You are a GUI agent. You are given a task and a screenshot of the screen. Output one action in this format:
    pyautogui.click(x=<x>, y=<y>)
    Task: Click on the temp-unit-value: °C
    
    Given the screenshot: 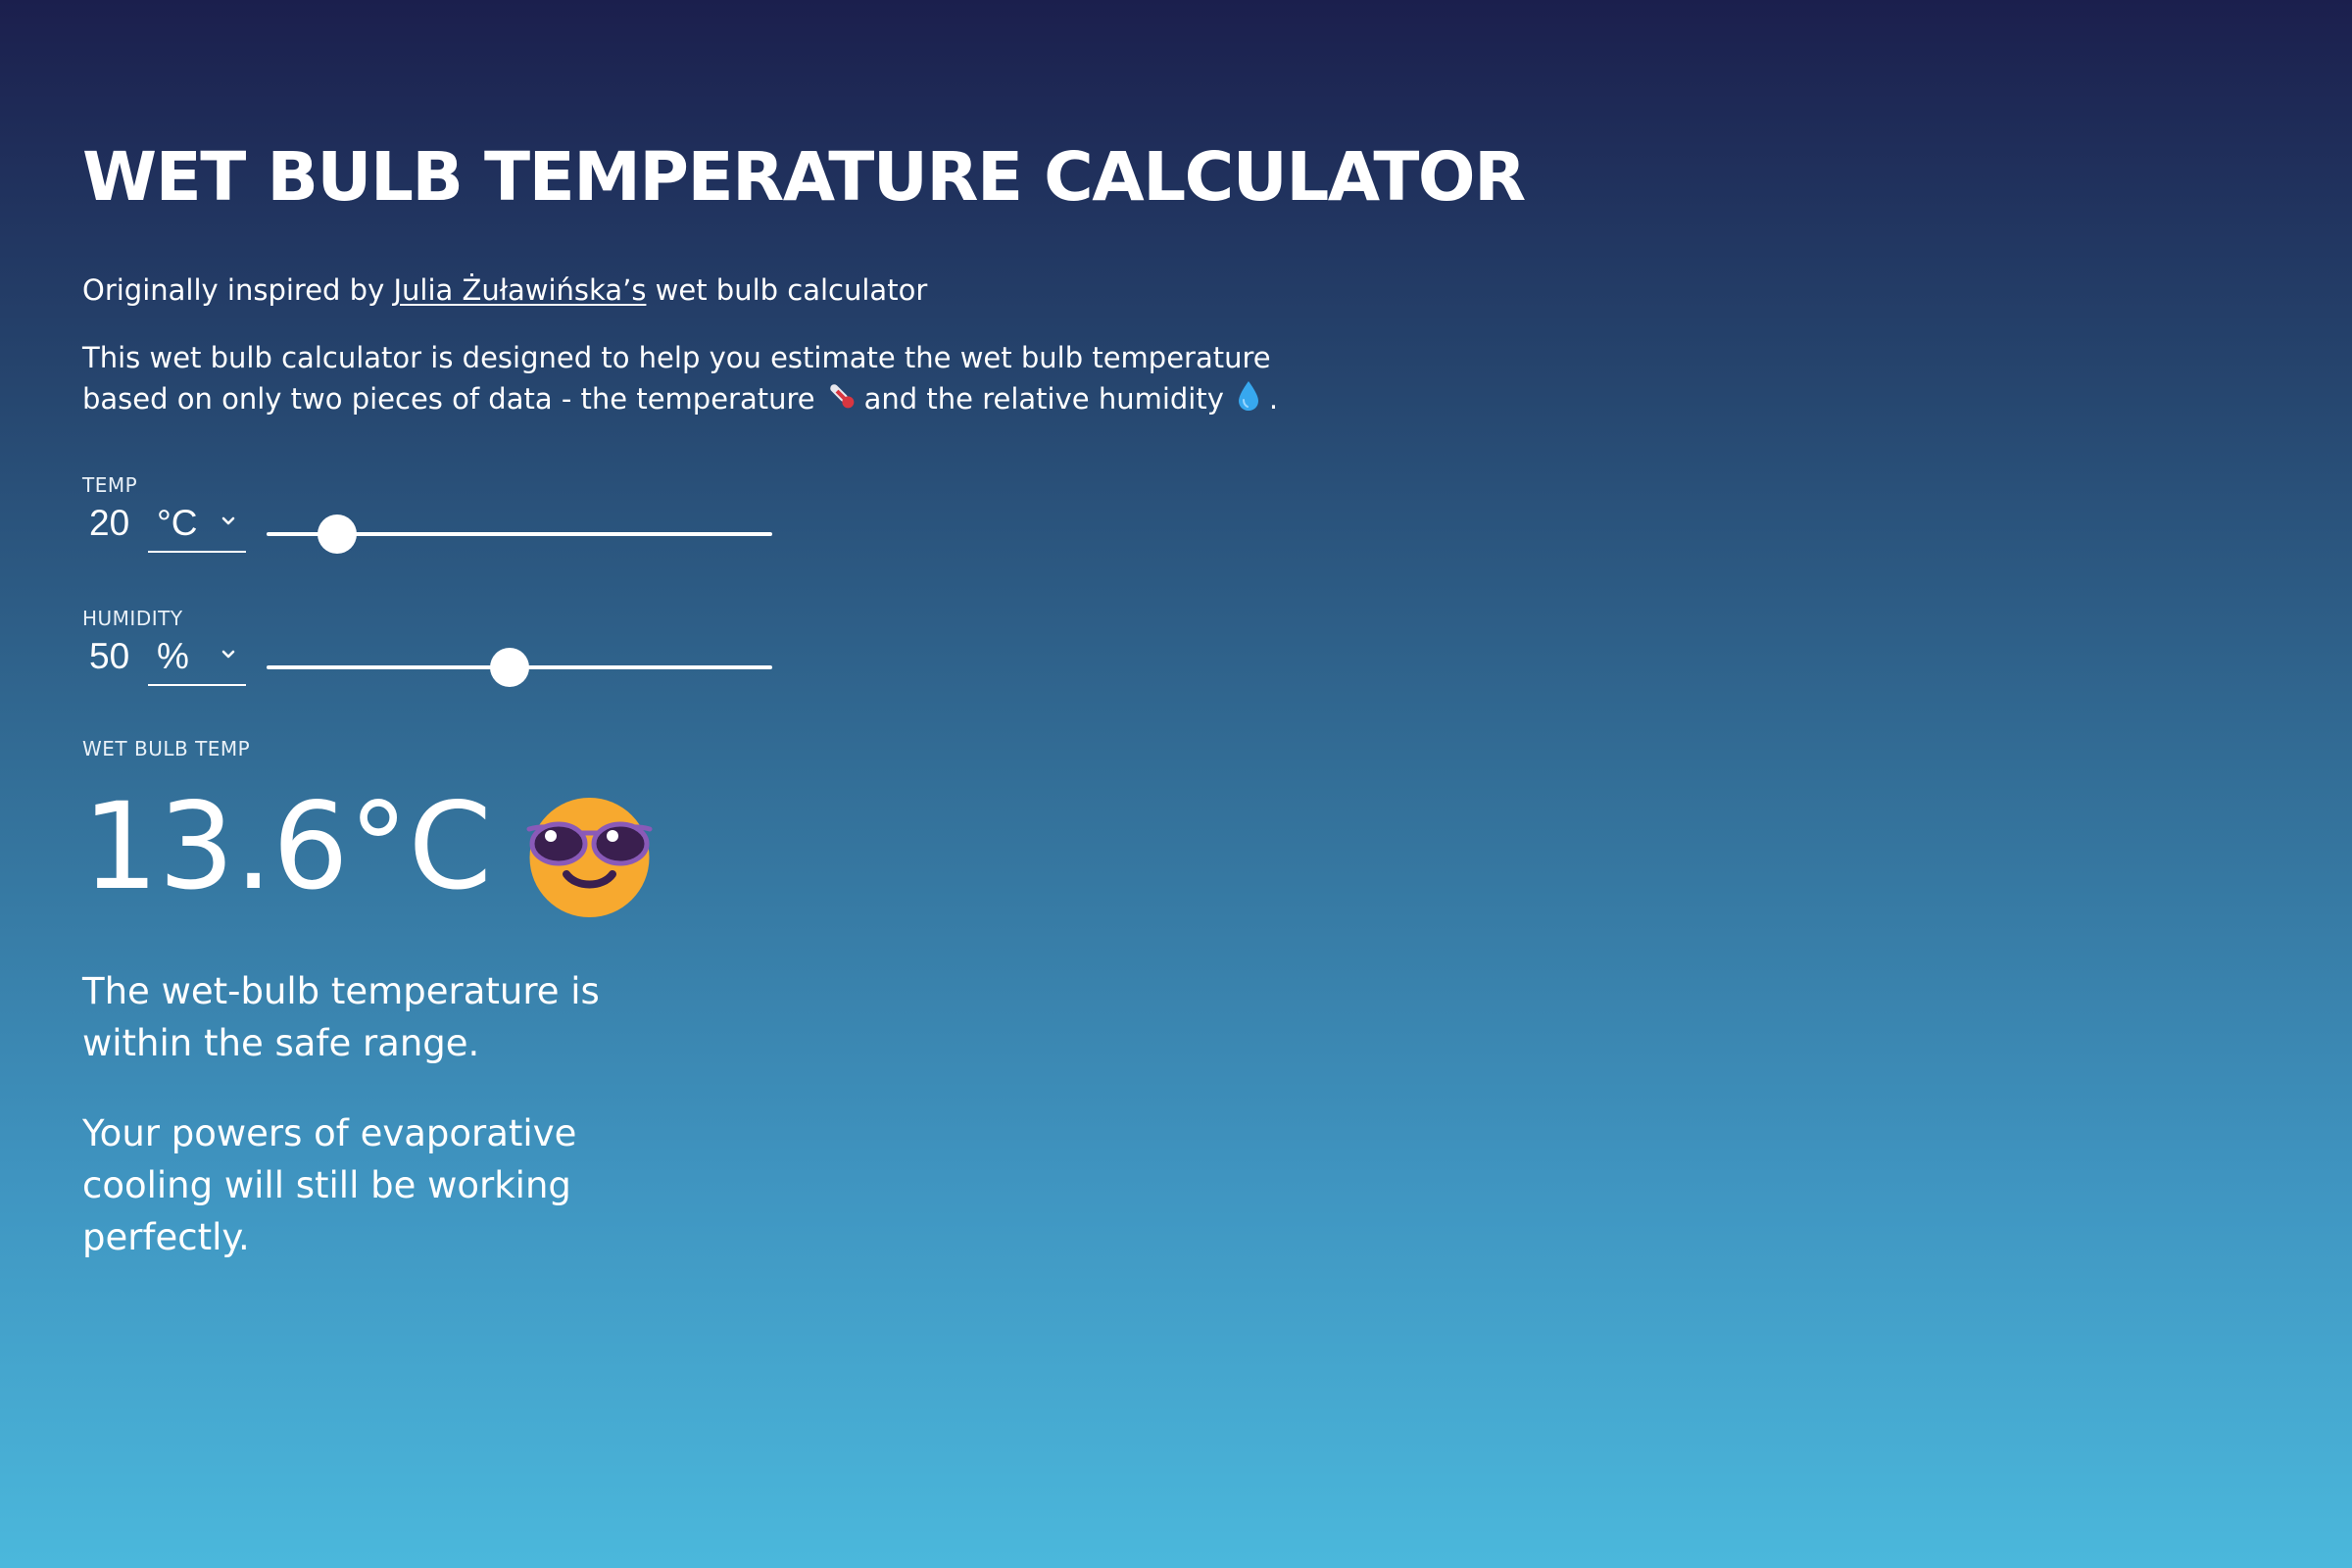 What is the action you would take?
    pyautogui.click(x=177, y=523)
    